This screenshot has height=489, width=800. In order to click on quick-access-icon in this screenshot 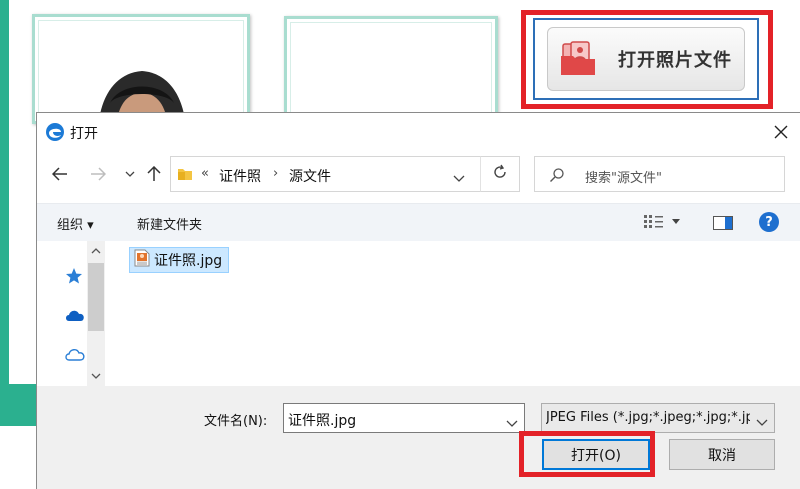, I will do `click(74, 278)`.